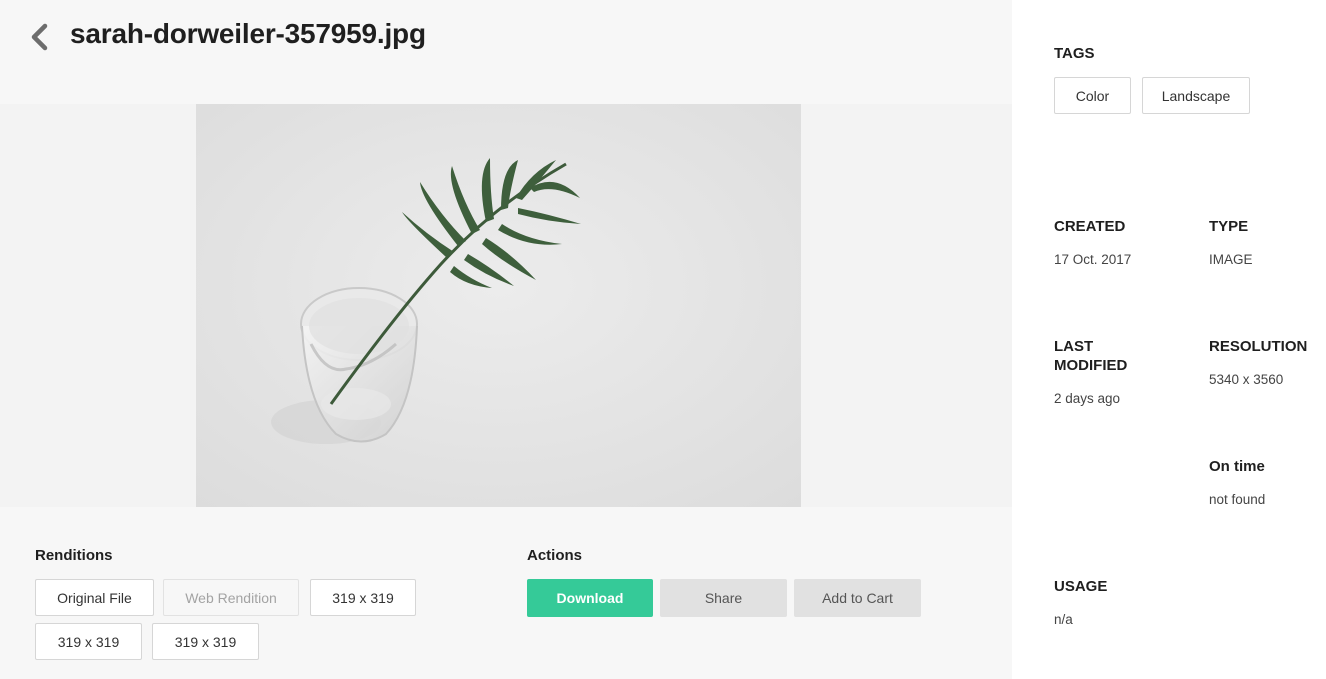  What do you see at coordinates (1237, 499) in the screenshot?
I see `on-time-value: not found` at bounding box center [1237, 499].